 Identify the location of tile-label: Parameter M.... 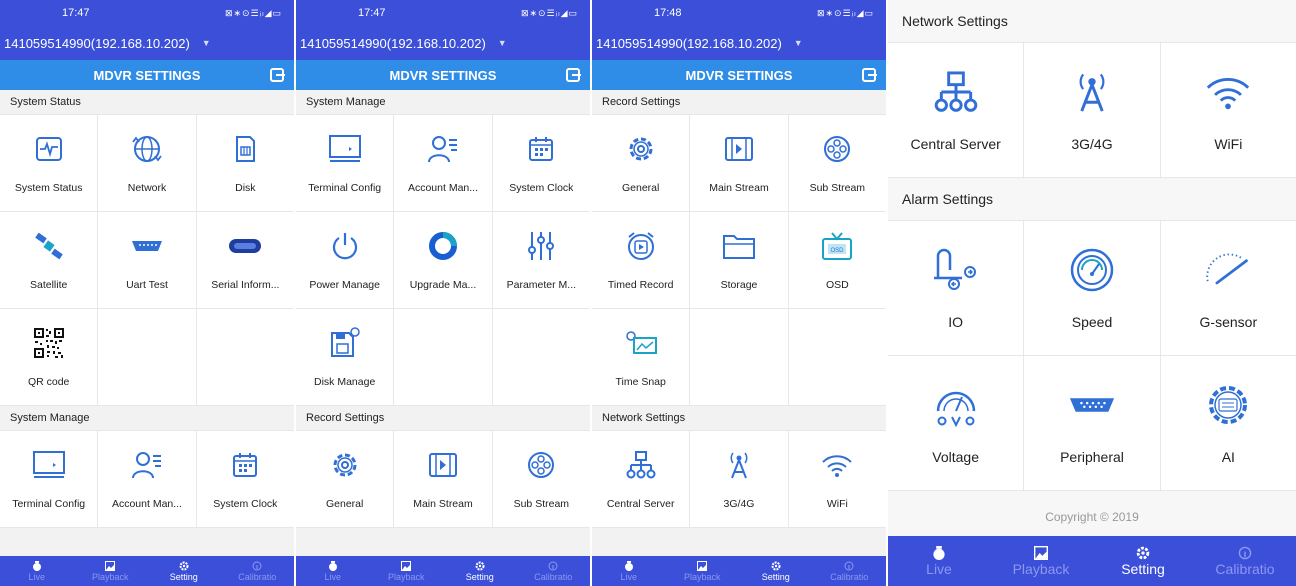
(541, 285).